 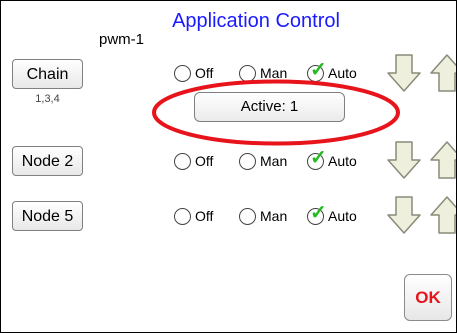 I want to click on node-2-auto-radio: ✓ Auto, so click(x=332, y=160).